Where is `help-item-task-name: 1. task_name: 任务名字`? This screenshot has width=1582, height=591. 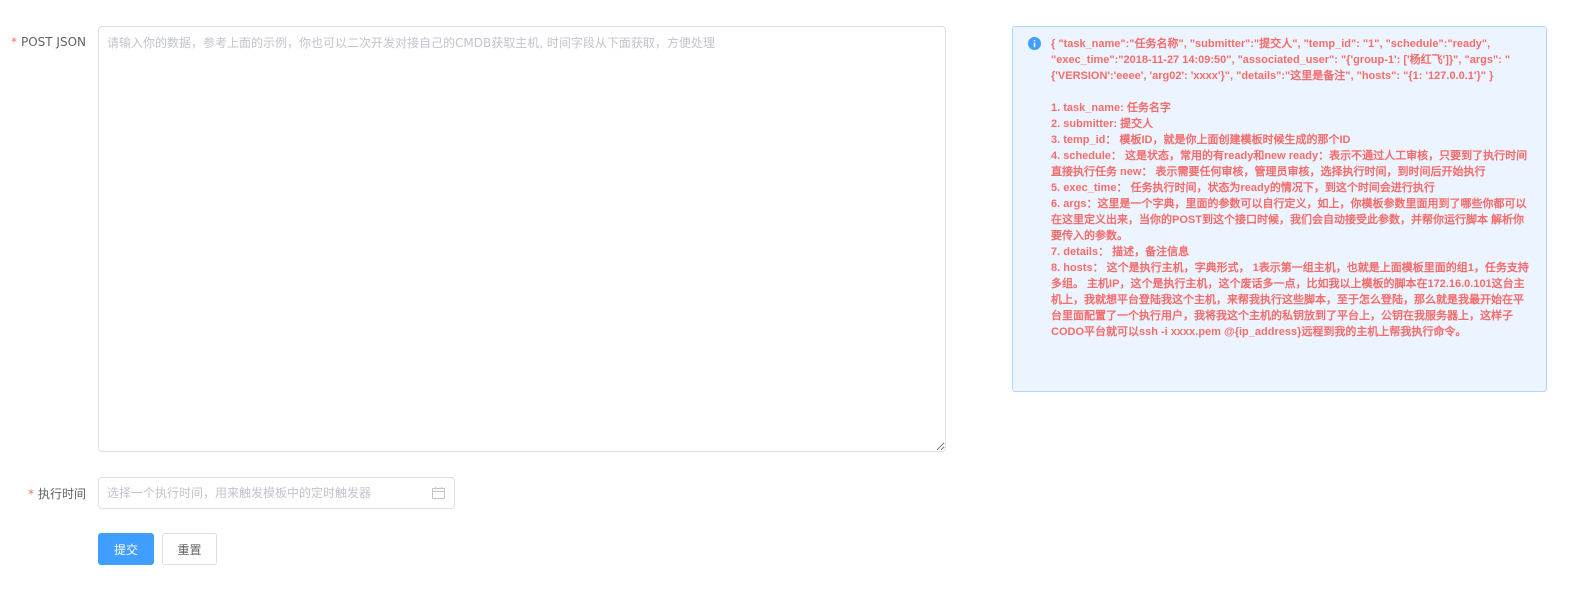
help-item-task-name: 1. task_name: 任务名字 is located at coordinates (1111, 108).